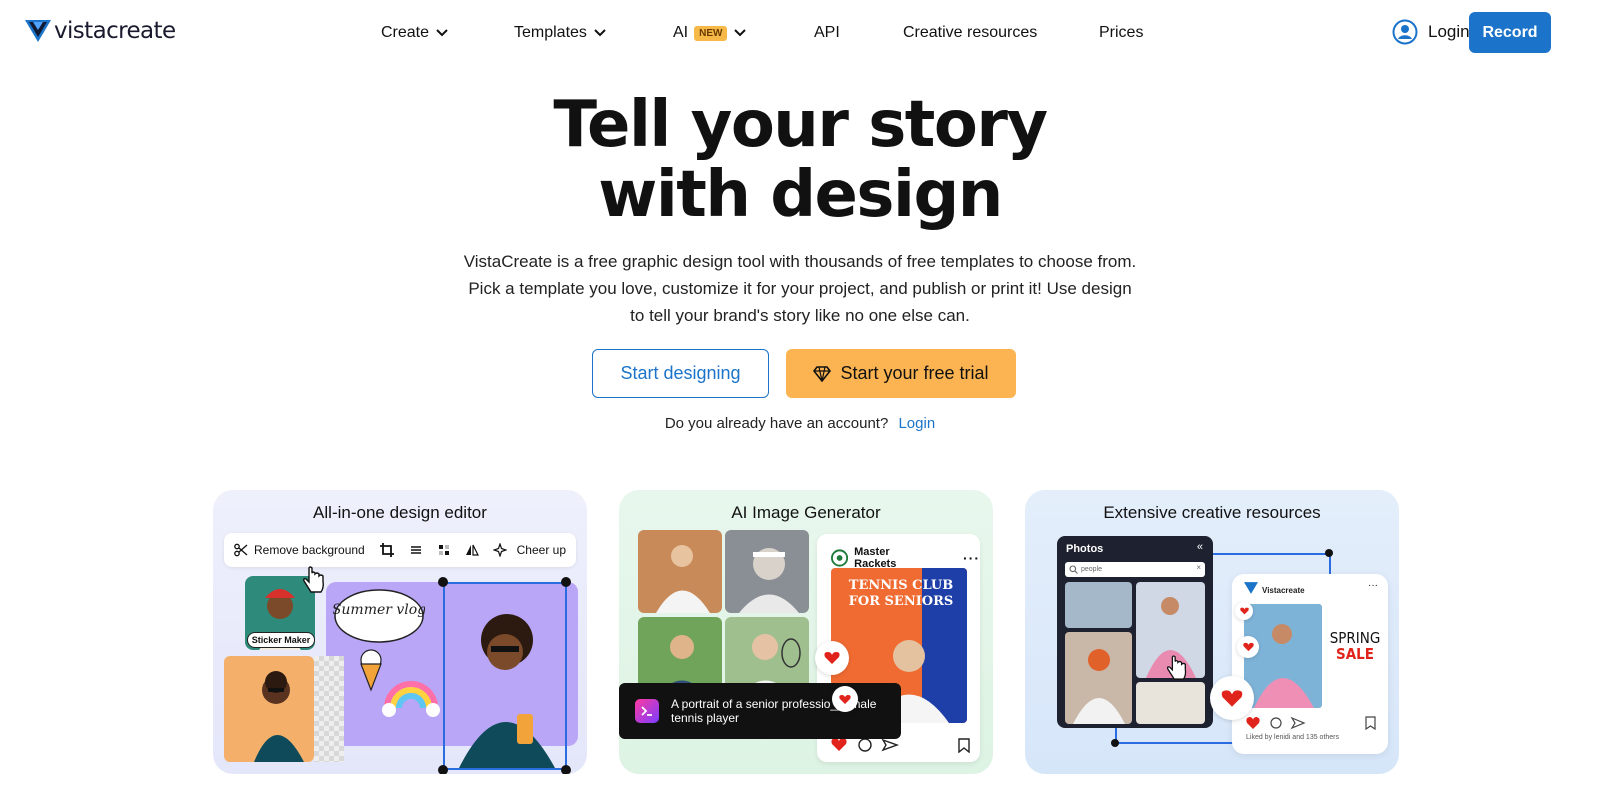 This screenshot has height=785, width=1600. What do you see at coordinates (1405, 32) in the screenshot?
I see `user-circle-icon` at bounding box center [1405, 32].